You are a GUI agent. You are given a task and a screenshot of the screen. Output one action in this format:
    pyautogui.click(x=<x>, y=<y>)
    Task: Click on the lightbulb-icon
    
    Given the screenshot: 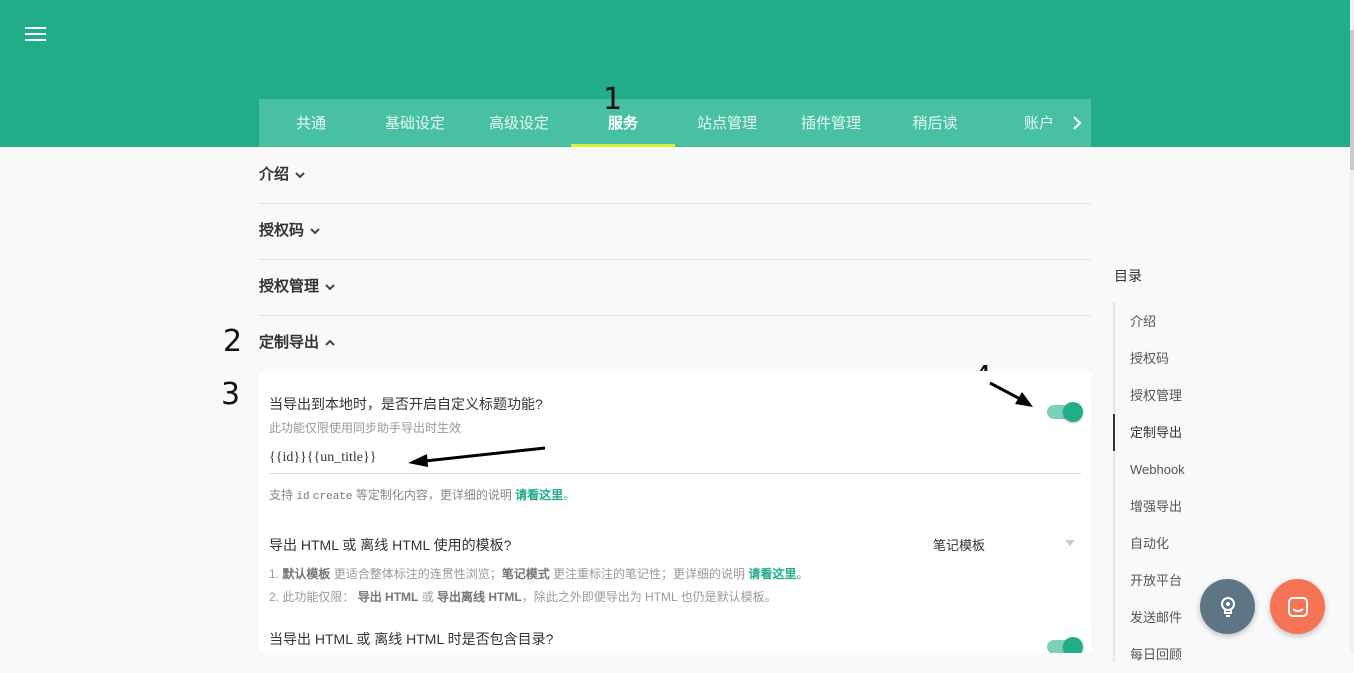 What is the action you would take?
    pyautogui.click(x=1227, y=606)
    